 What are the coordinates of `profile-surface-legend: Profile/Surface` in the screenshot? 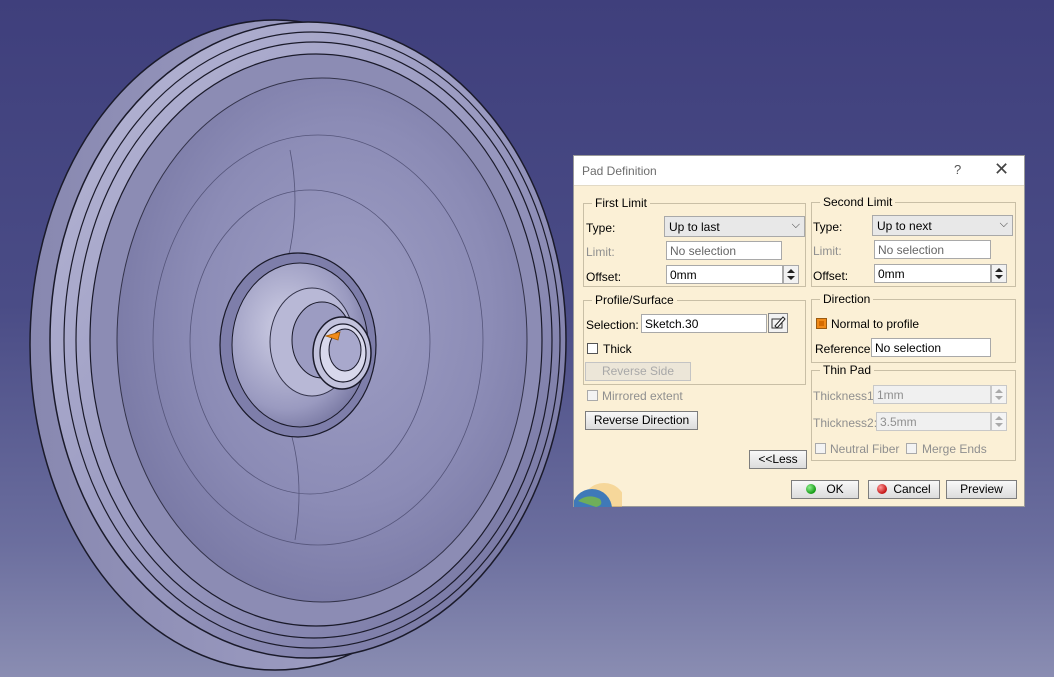 It's located at (634, 300).